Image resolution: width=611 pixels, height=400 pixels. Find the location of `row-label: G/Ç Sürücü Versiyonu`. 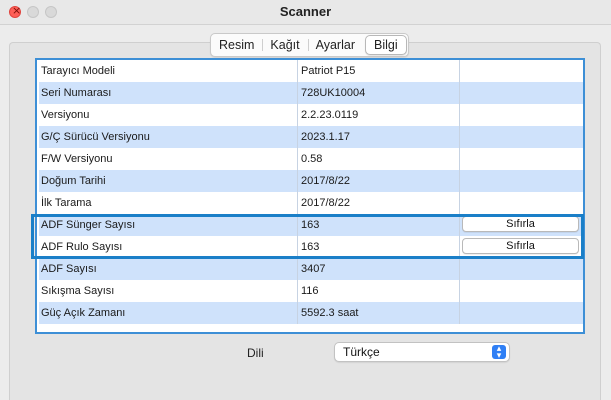

row-label: G/Ç Sürücü Versiyonu is located at coordinates (95, 137).